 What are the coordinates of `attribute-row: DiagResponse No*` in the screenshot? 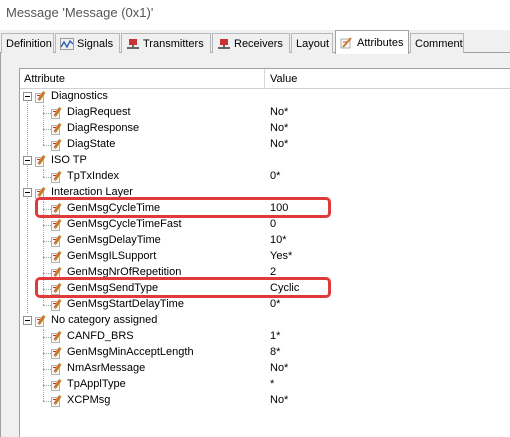 It's located at (265, 129).